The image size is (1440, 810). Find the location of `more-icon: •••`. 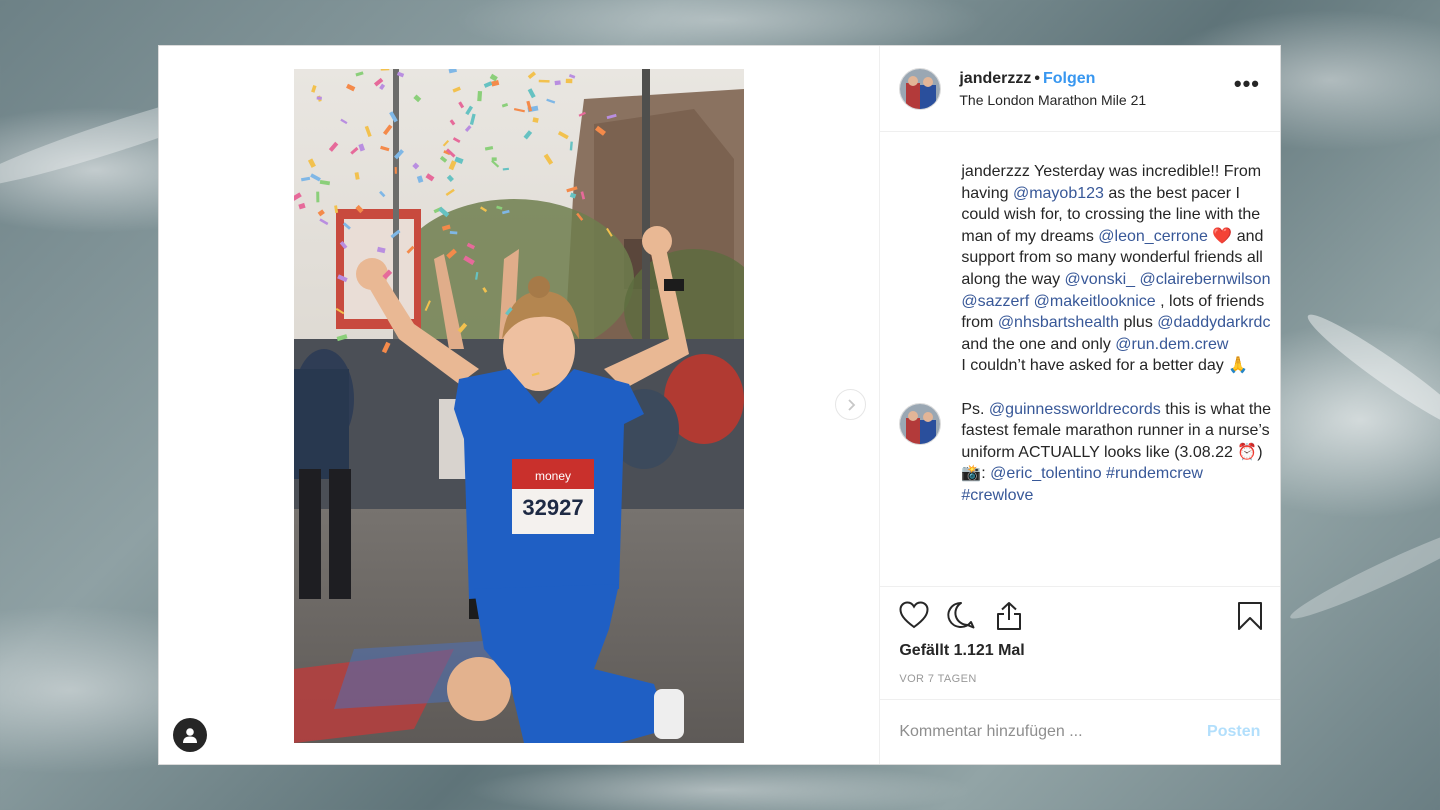

more-icon: ••• is located at coordinates (1246, 83).